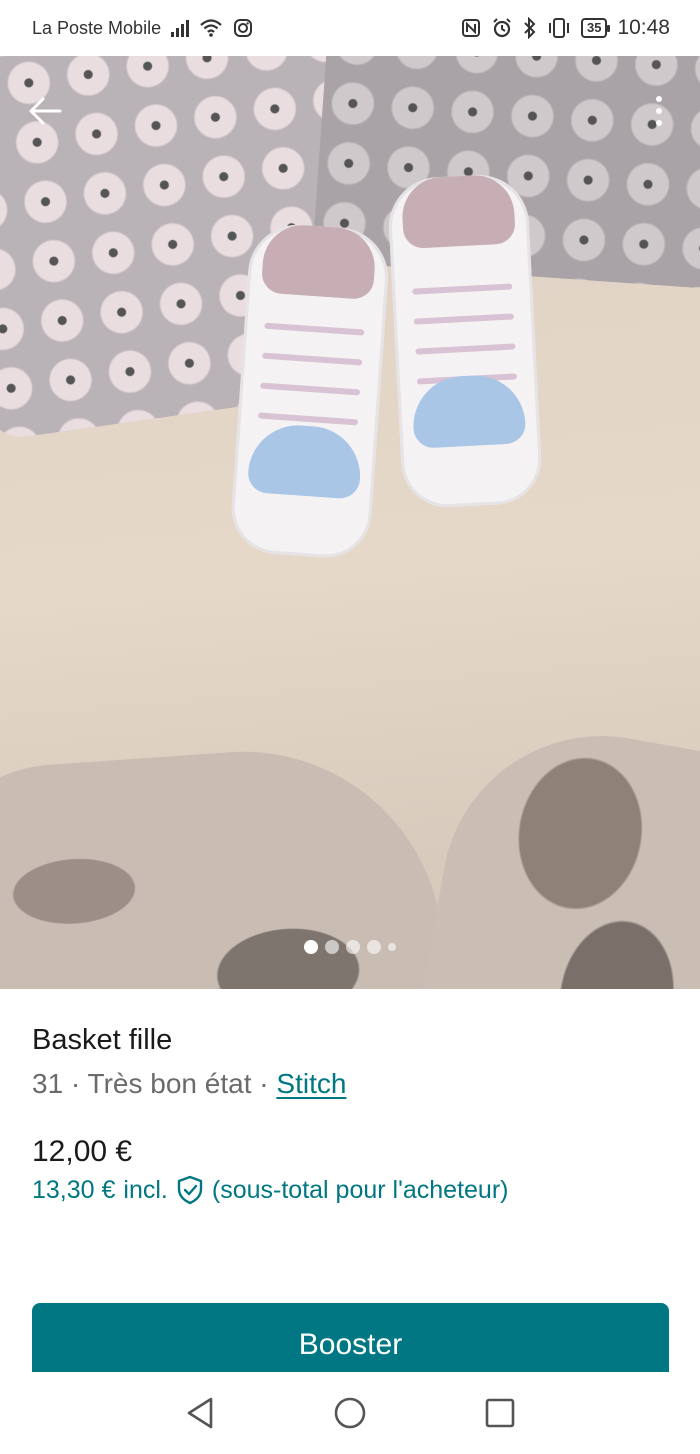  I want to click on status-bar: La Poste Mobile 35 10:48, so click(350, 28).